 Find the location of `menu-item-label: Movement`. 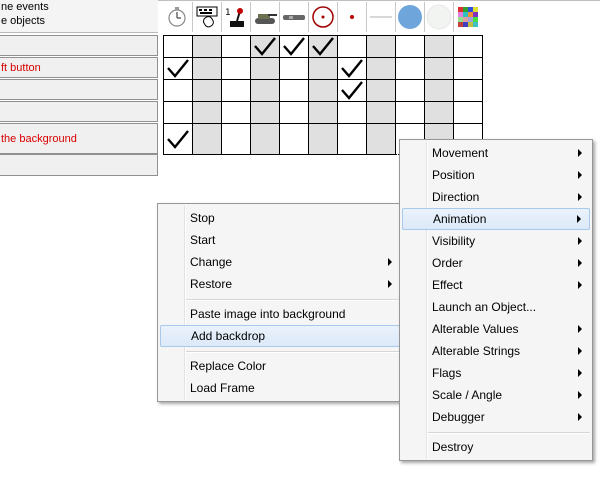

menu-item-label: Movement is located at coordinates (460, 153).